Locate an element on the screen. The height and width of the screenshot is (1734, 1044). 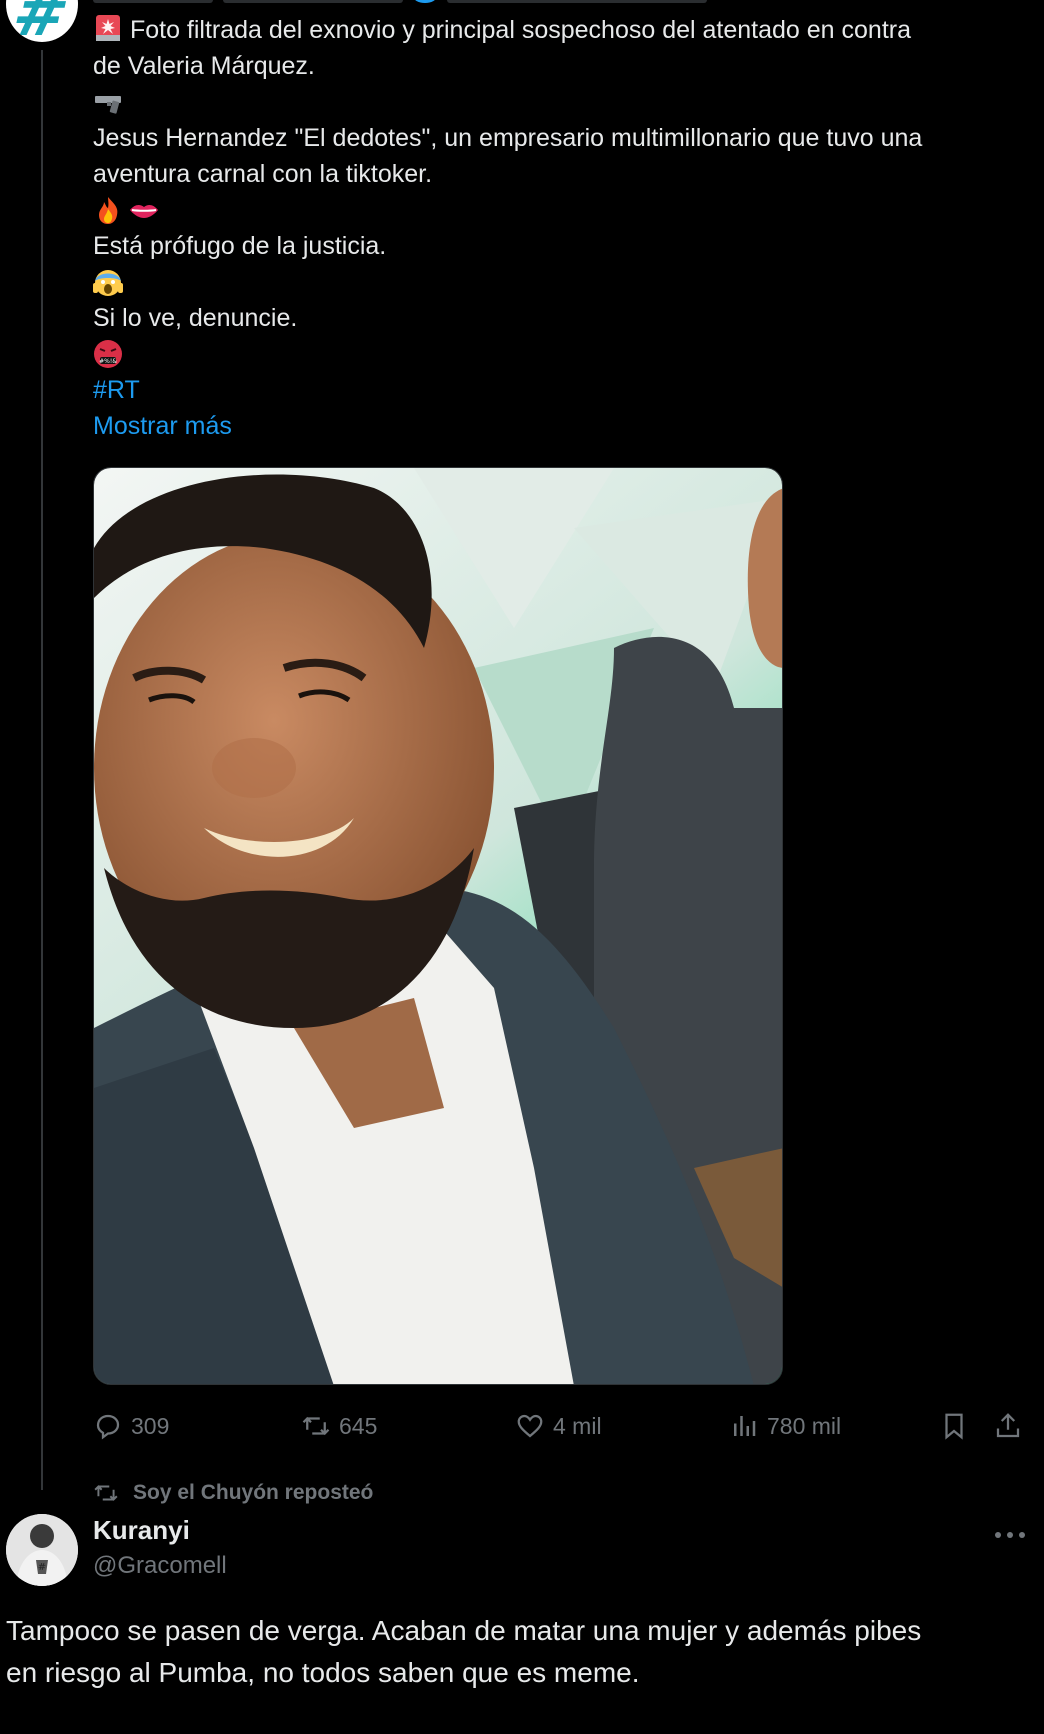
pistol-icon is located at coordinates (108, 105).